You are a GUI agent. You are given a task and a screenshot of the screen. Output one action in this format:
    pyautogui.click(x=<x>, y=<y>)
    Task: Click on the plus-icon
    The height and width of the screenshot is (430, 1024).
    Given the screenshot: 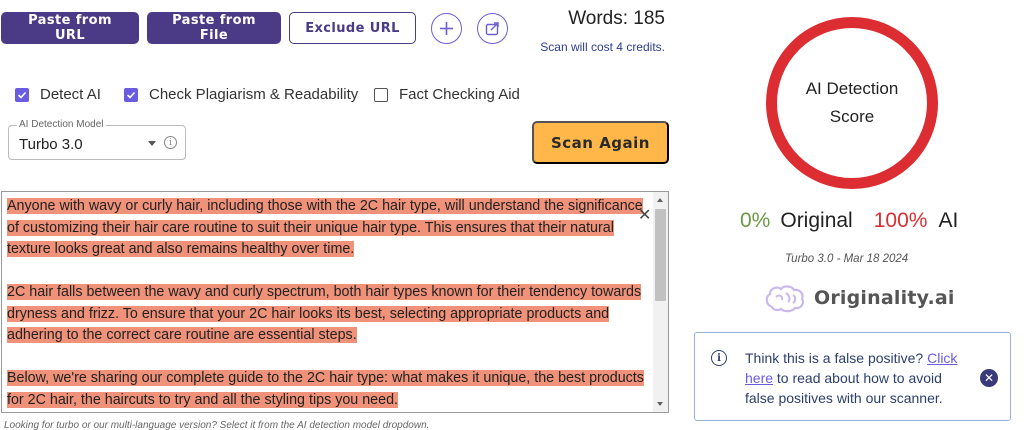 What is the action you would take?
    pyautogui.click(x=446, y=28)
    